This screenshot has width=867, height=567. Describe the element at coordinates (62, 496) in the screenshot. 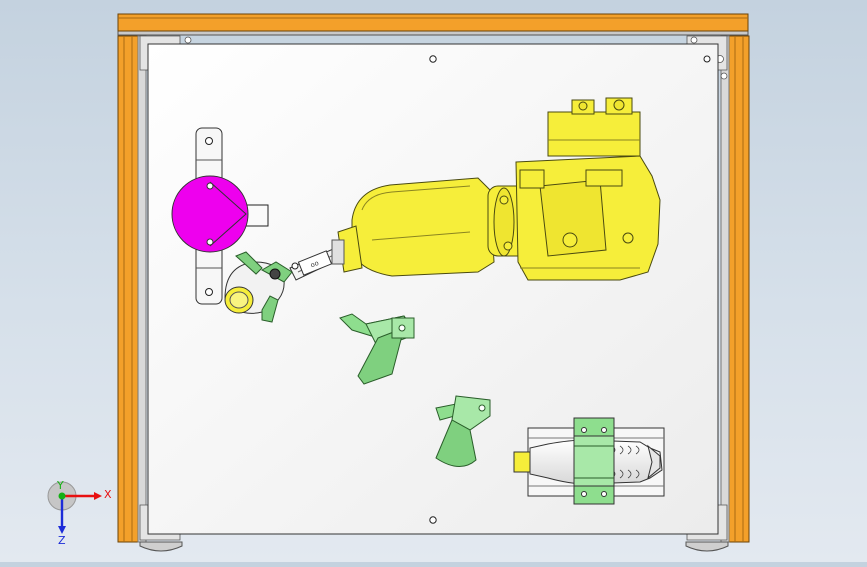

I see `y-axis-dot` at that location.